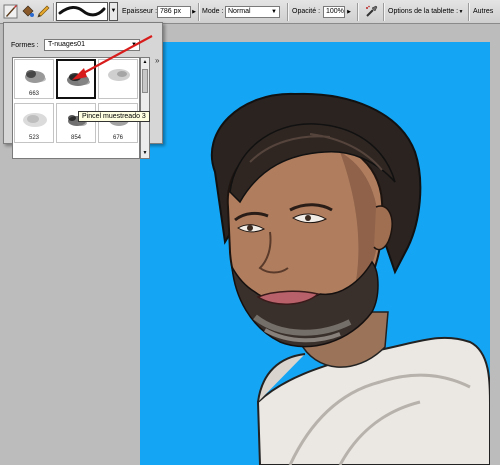  I want to click on opacity-label: Opacité :, so click(306, 11).